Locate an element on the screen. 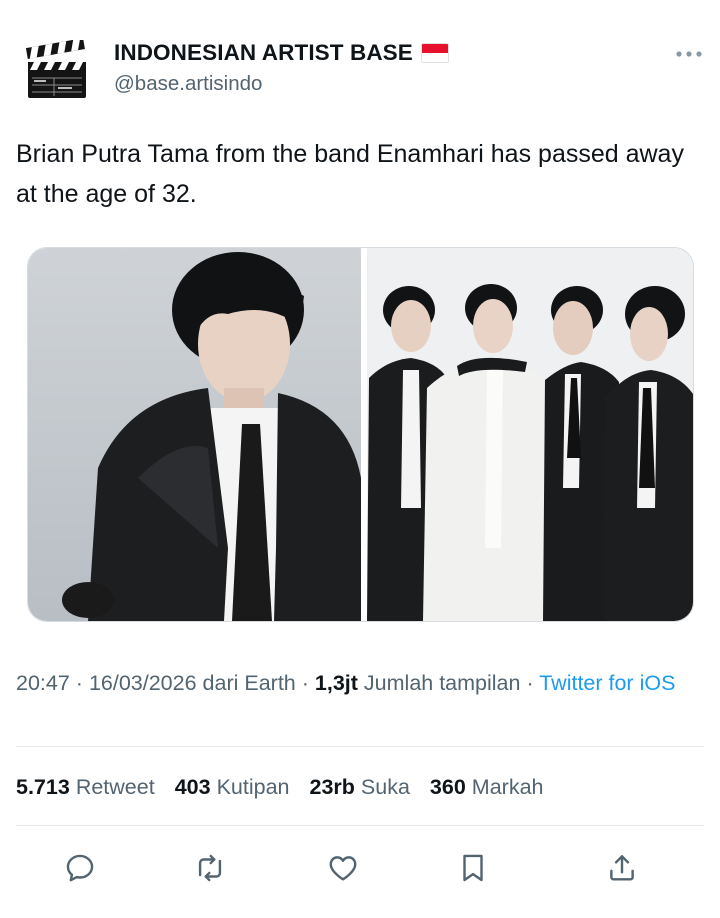 This screenshot has width=720, height=918. bookmark-icon is located at coordinates (473, 868).